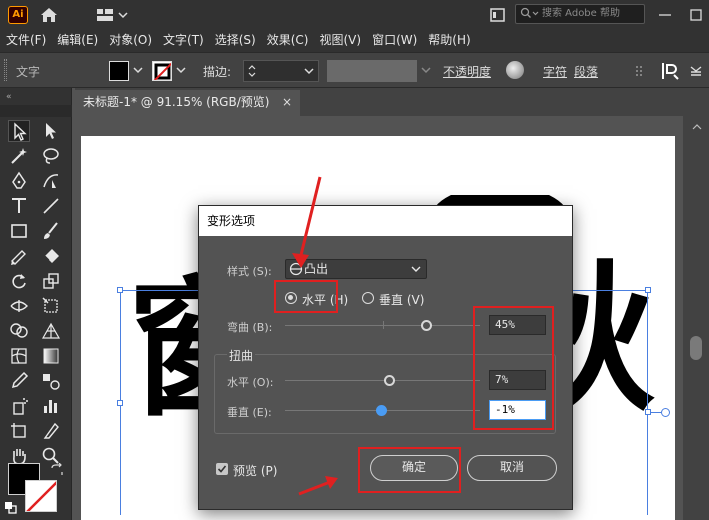 Image resolution: width=709 pixels, height=520 pixels. Describe the element at coordinates (57, 471) in the screenshot. I see `swap-fill-stroke-icon` at that location.